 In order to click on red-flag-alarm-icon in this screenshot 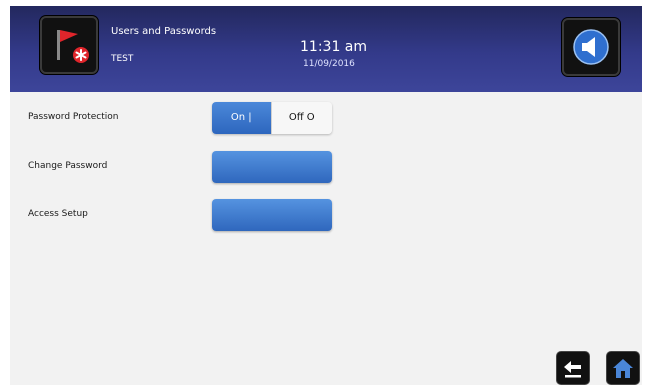, I will do `click(73, 46)`.